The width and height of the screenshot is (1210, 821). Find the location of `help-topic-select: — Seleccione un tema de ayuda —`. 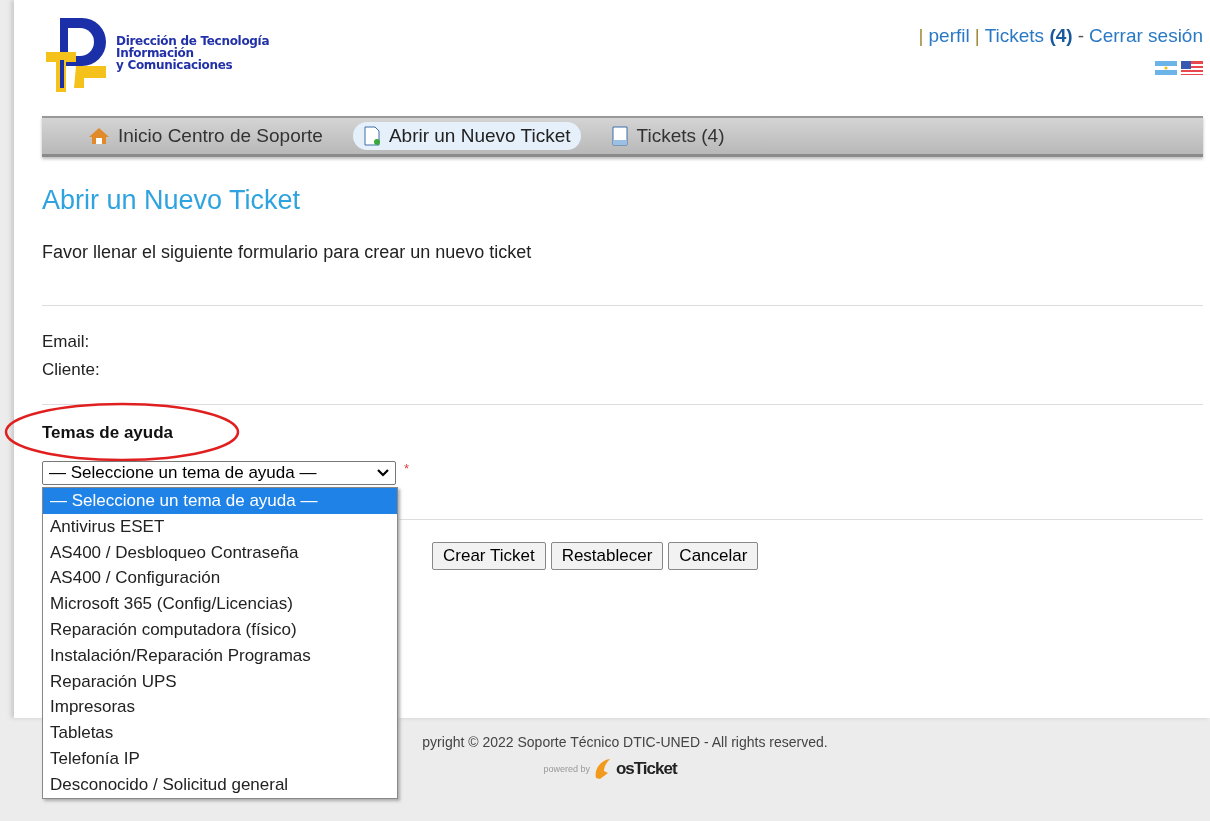

help-topic-select: — Seleccione un tema de ayuda — is located at coordinates (219, 473).